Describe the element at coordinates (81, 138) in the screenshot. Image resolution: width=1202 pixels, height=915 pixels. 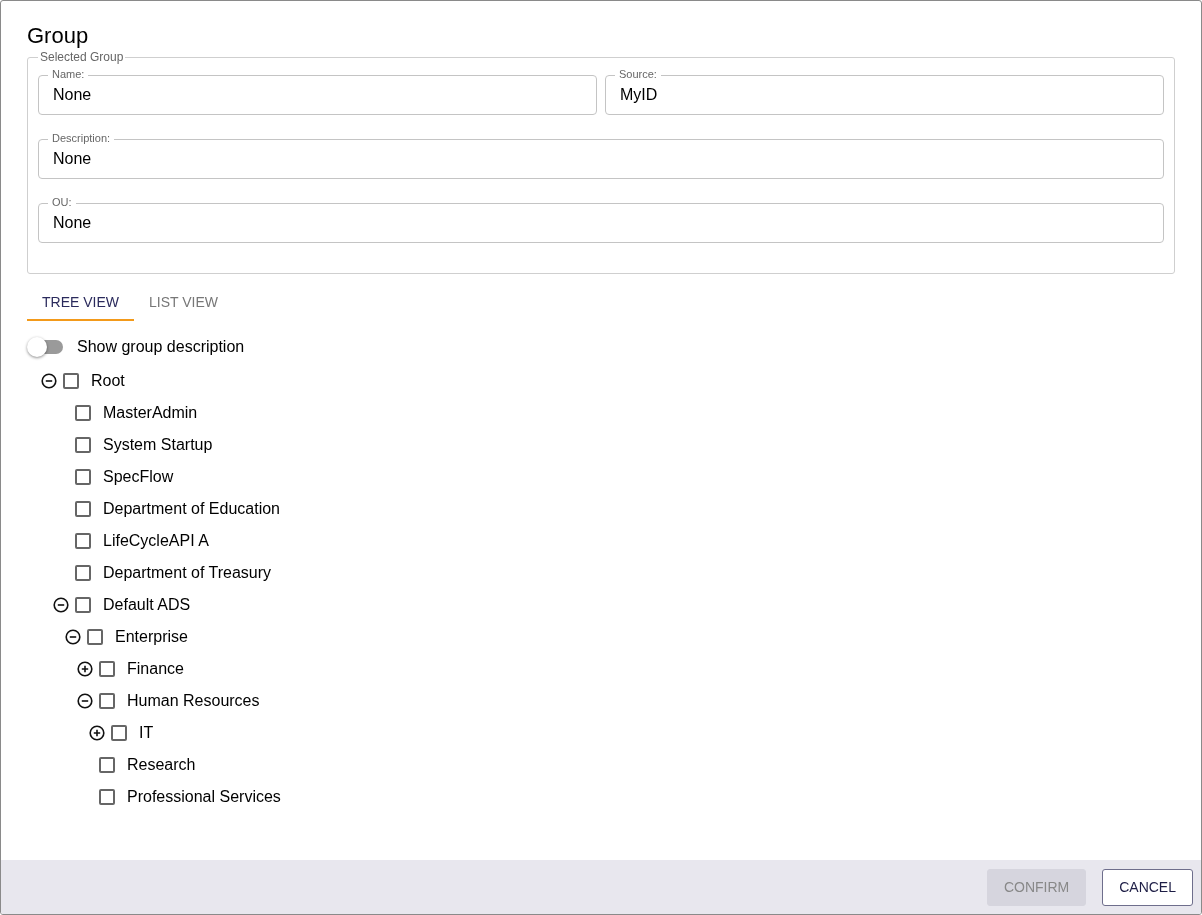
I see `field-label: Description:` at that location.